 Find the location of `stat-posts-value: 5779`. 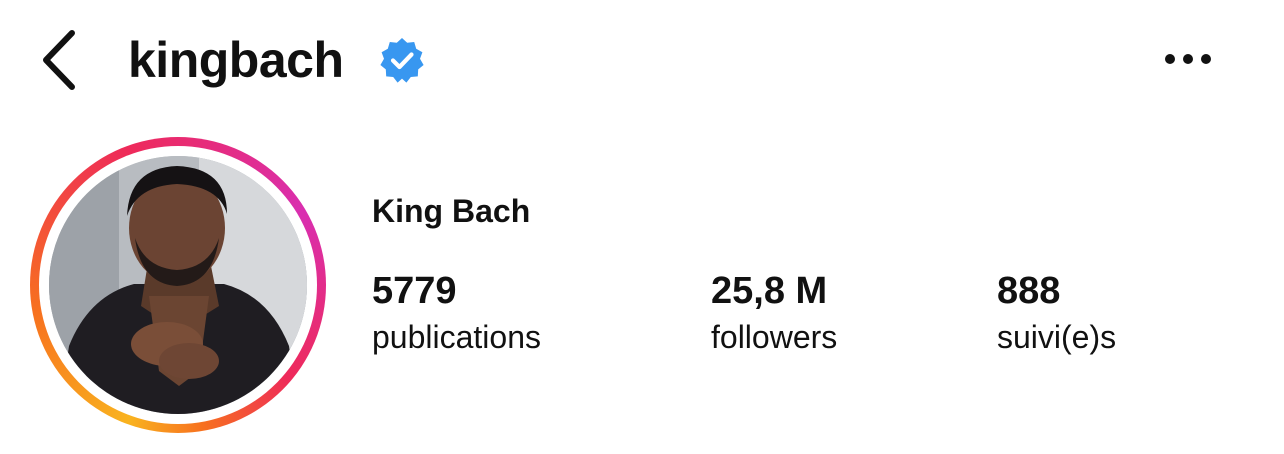

stat-posts-value: 5779 is located at coordinates (414, 291).